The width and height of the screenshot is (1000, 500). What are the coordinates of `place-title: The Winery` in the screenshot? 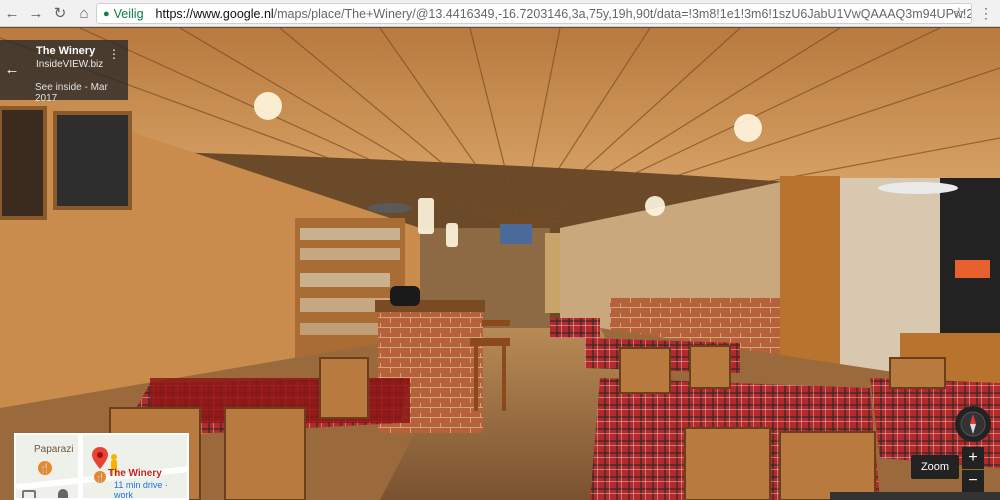 It's located at (65, 51).